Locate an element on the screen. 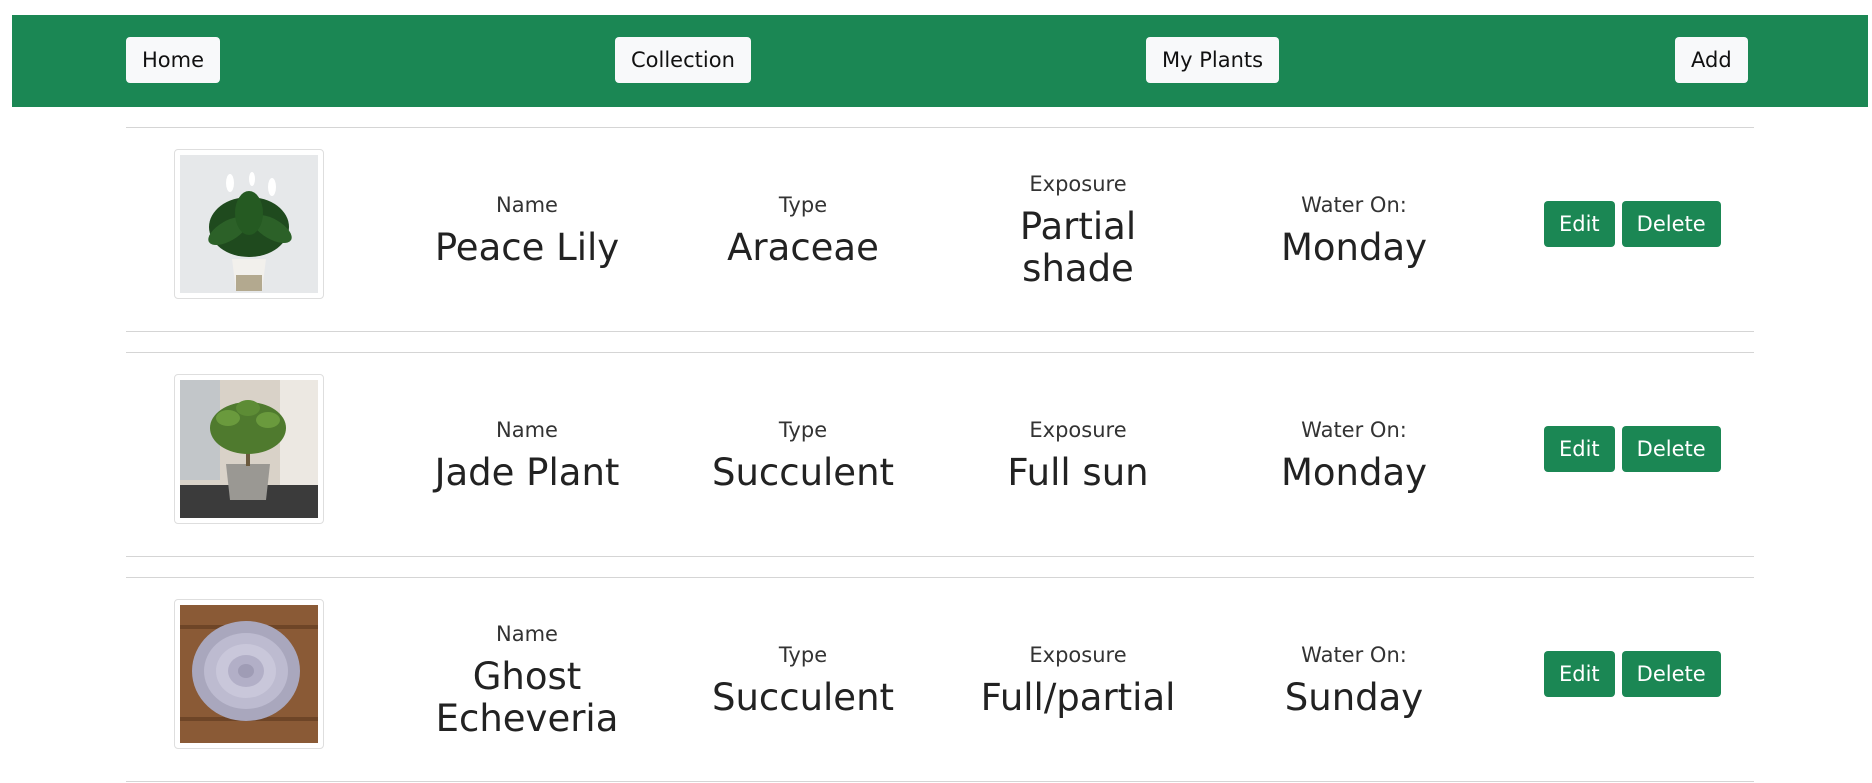 The height and width of the screenshot is (783, 1872). plant-name-cell: Name Ghost Echeveria is located at coordinates (527, 680).